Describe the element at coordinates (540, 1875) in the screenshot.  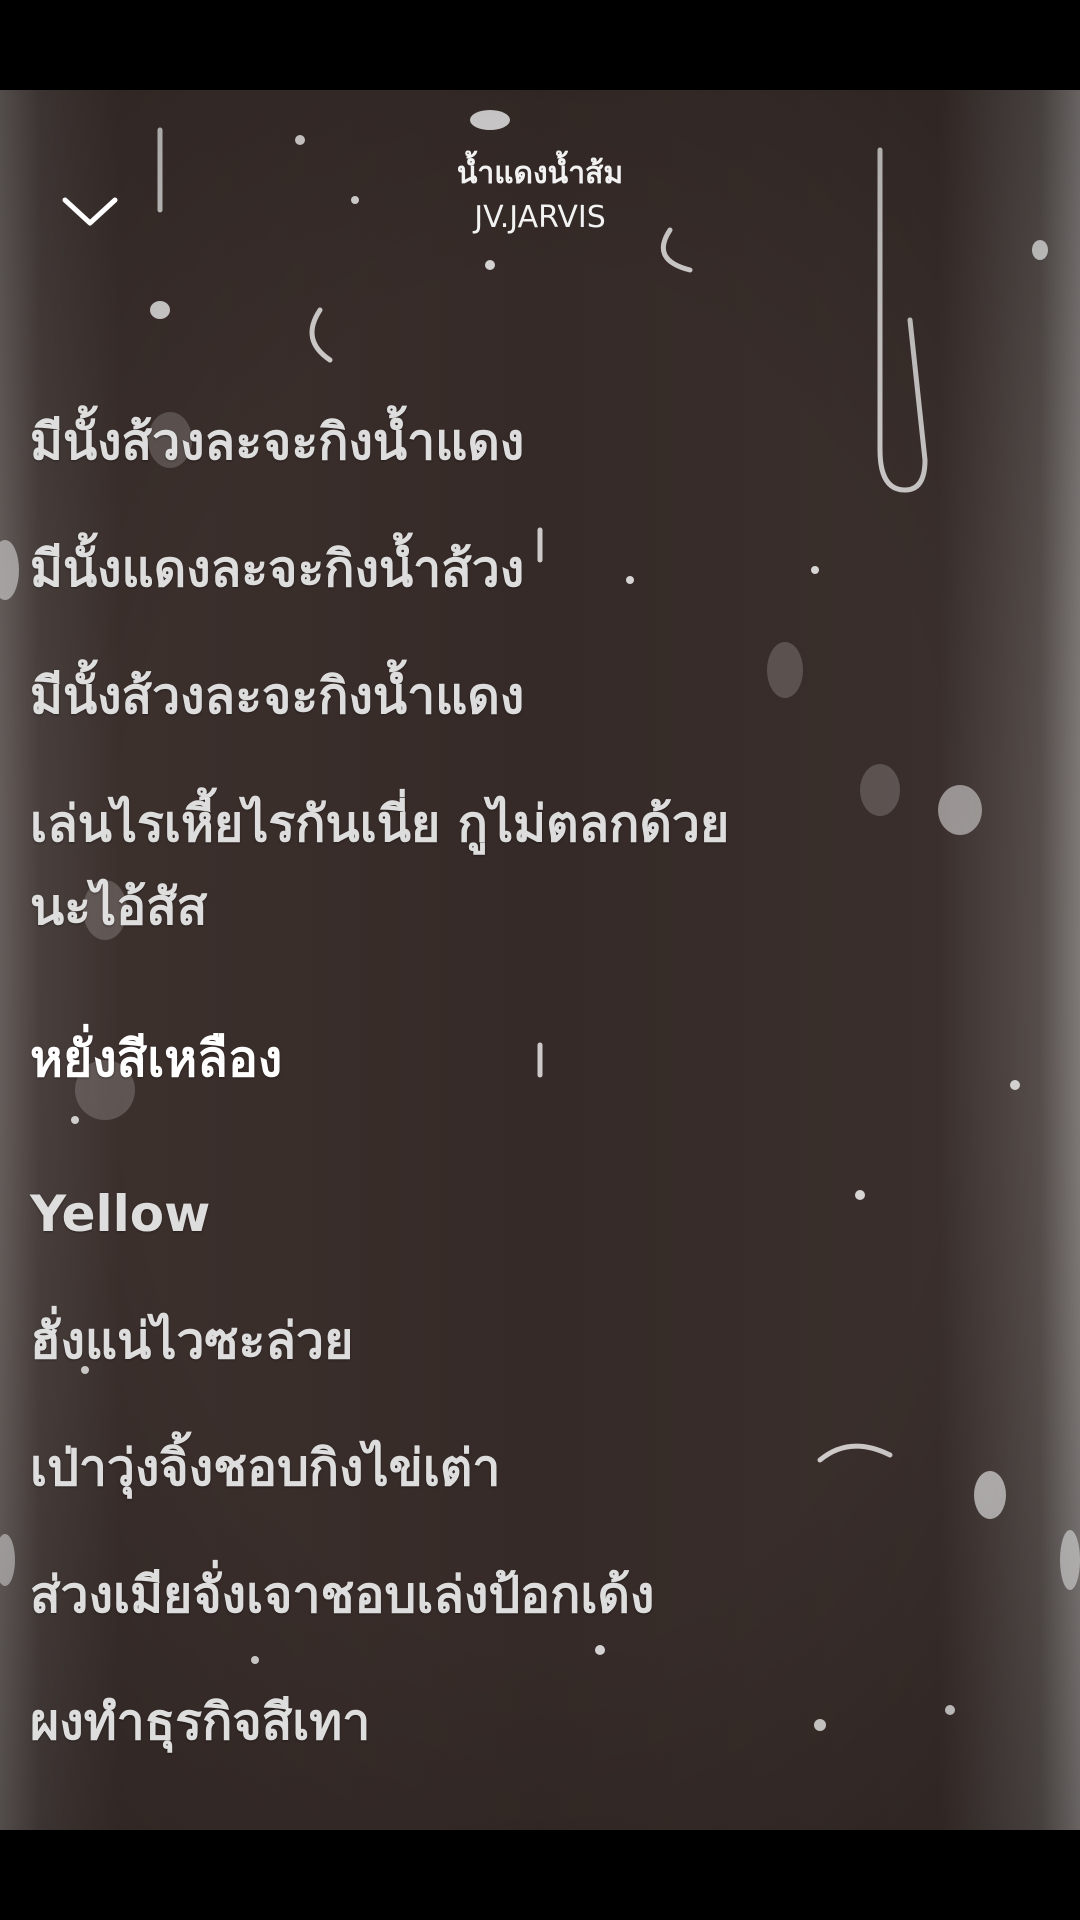
I see `bottom-black-bar` at that location.